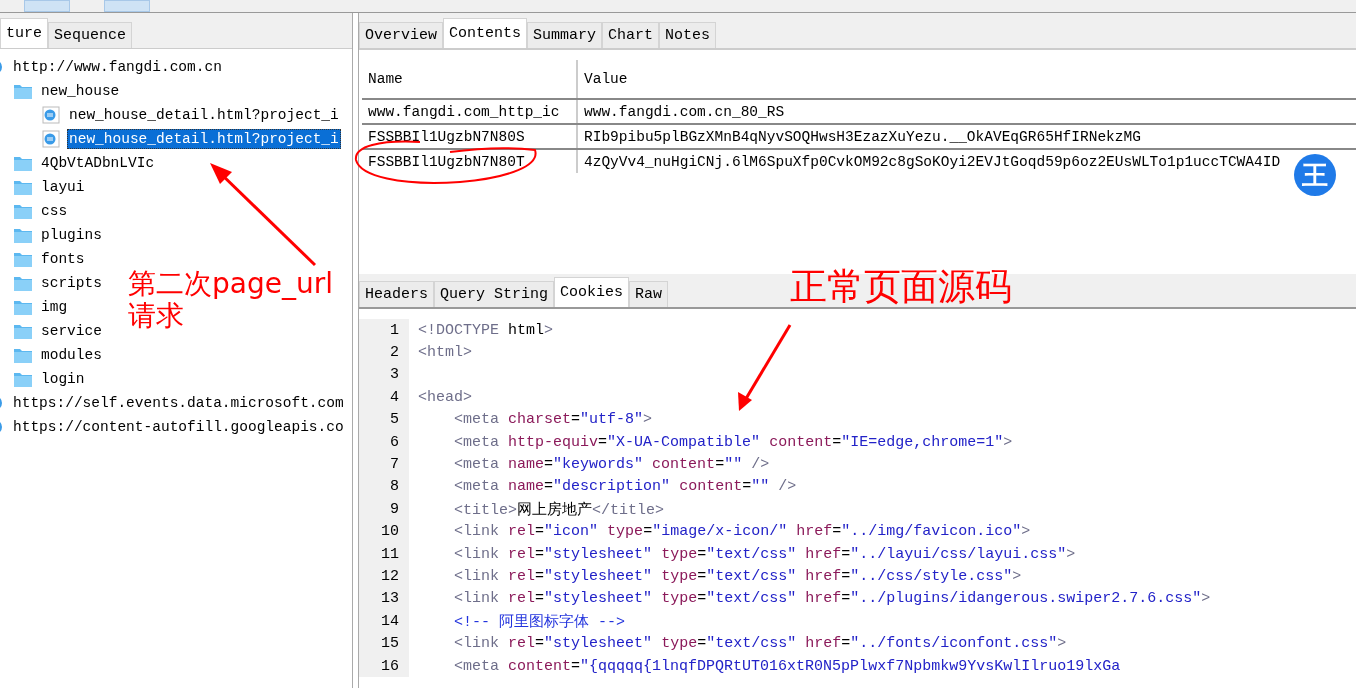 The image size is (1356, 688). Describe the element at coordinates (178, 427) in the screenshot. I see `tree-item: https://content-autofill.googleapis.co` at that location.